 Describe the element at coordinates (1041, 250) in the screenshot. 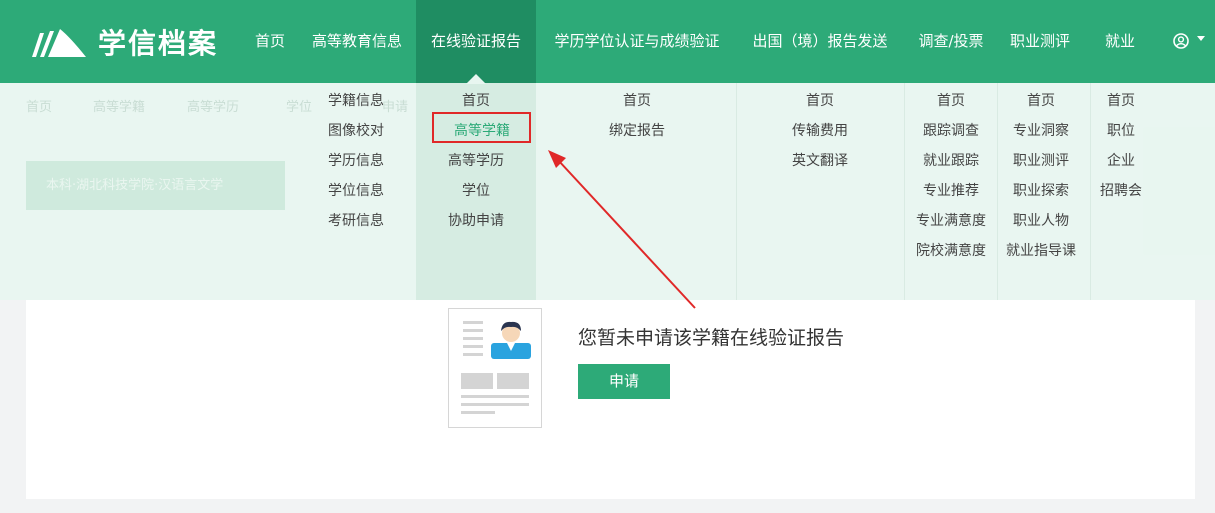

I see `menu-career-guidance-course: 就业指导课` at that location.